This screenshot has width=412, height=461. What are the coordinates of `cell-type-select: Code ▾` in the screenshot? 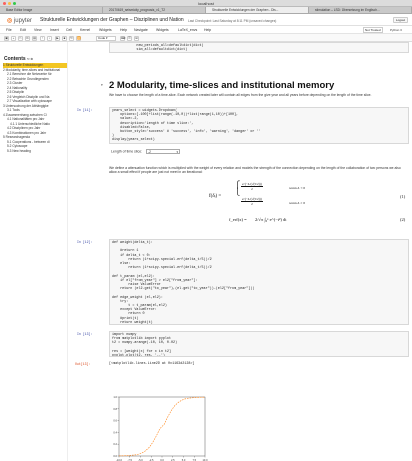 It's located at (106, 38).